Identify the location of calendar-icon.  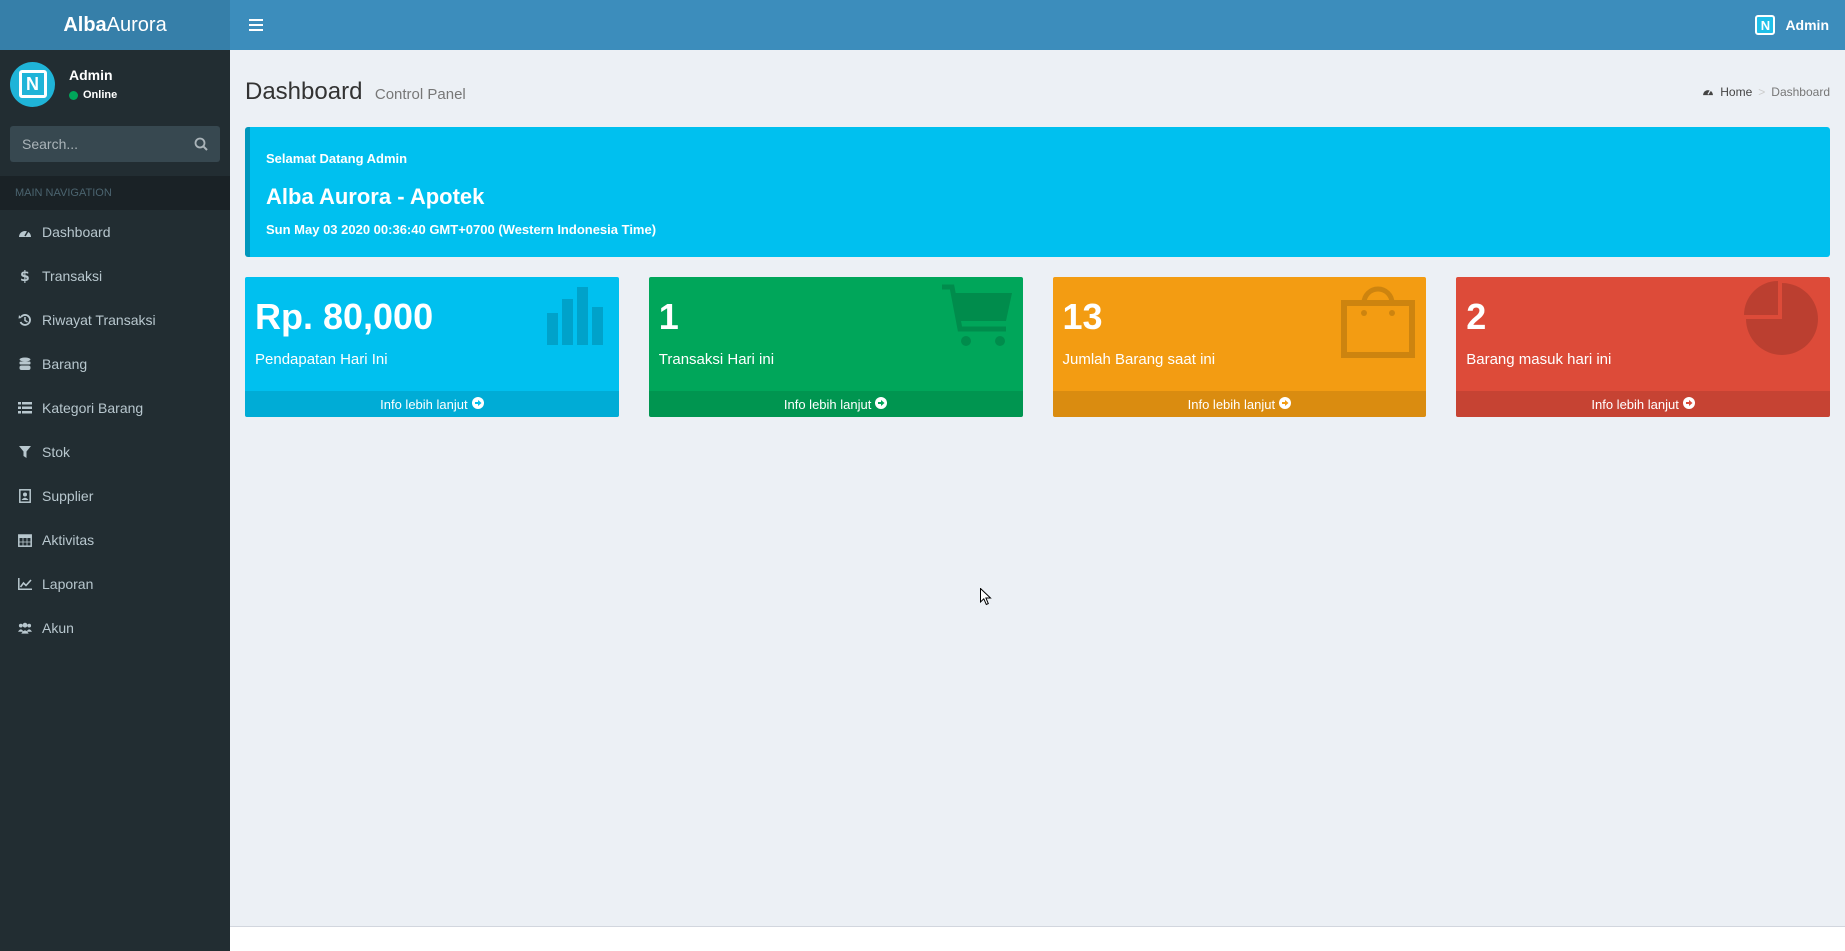
(25, 540).